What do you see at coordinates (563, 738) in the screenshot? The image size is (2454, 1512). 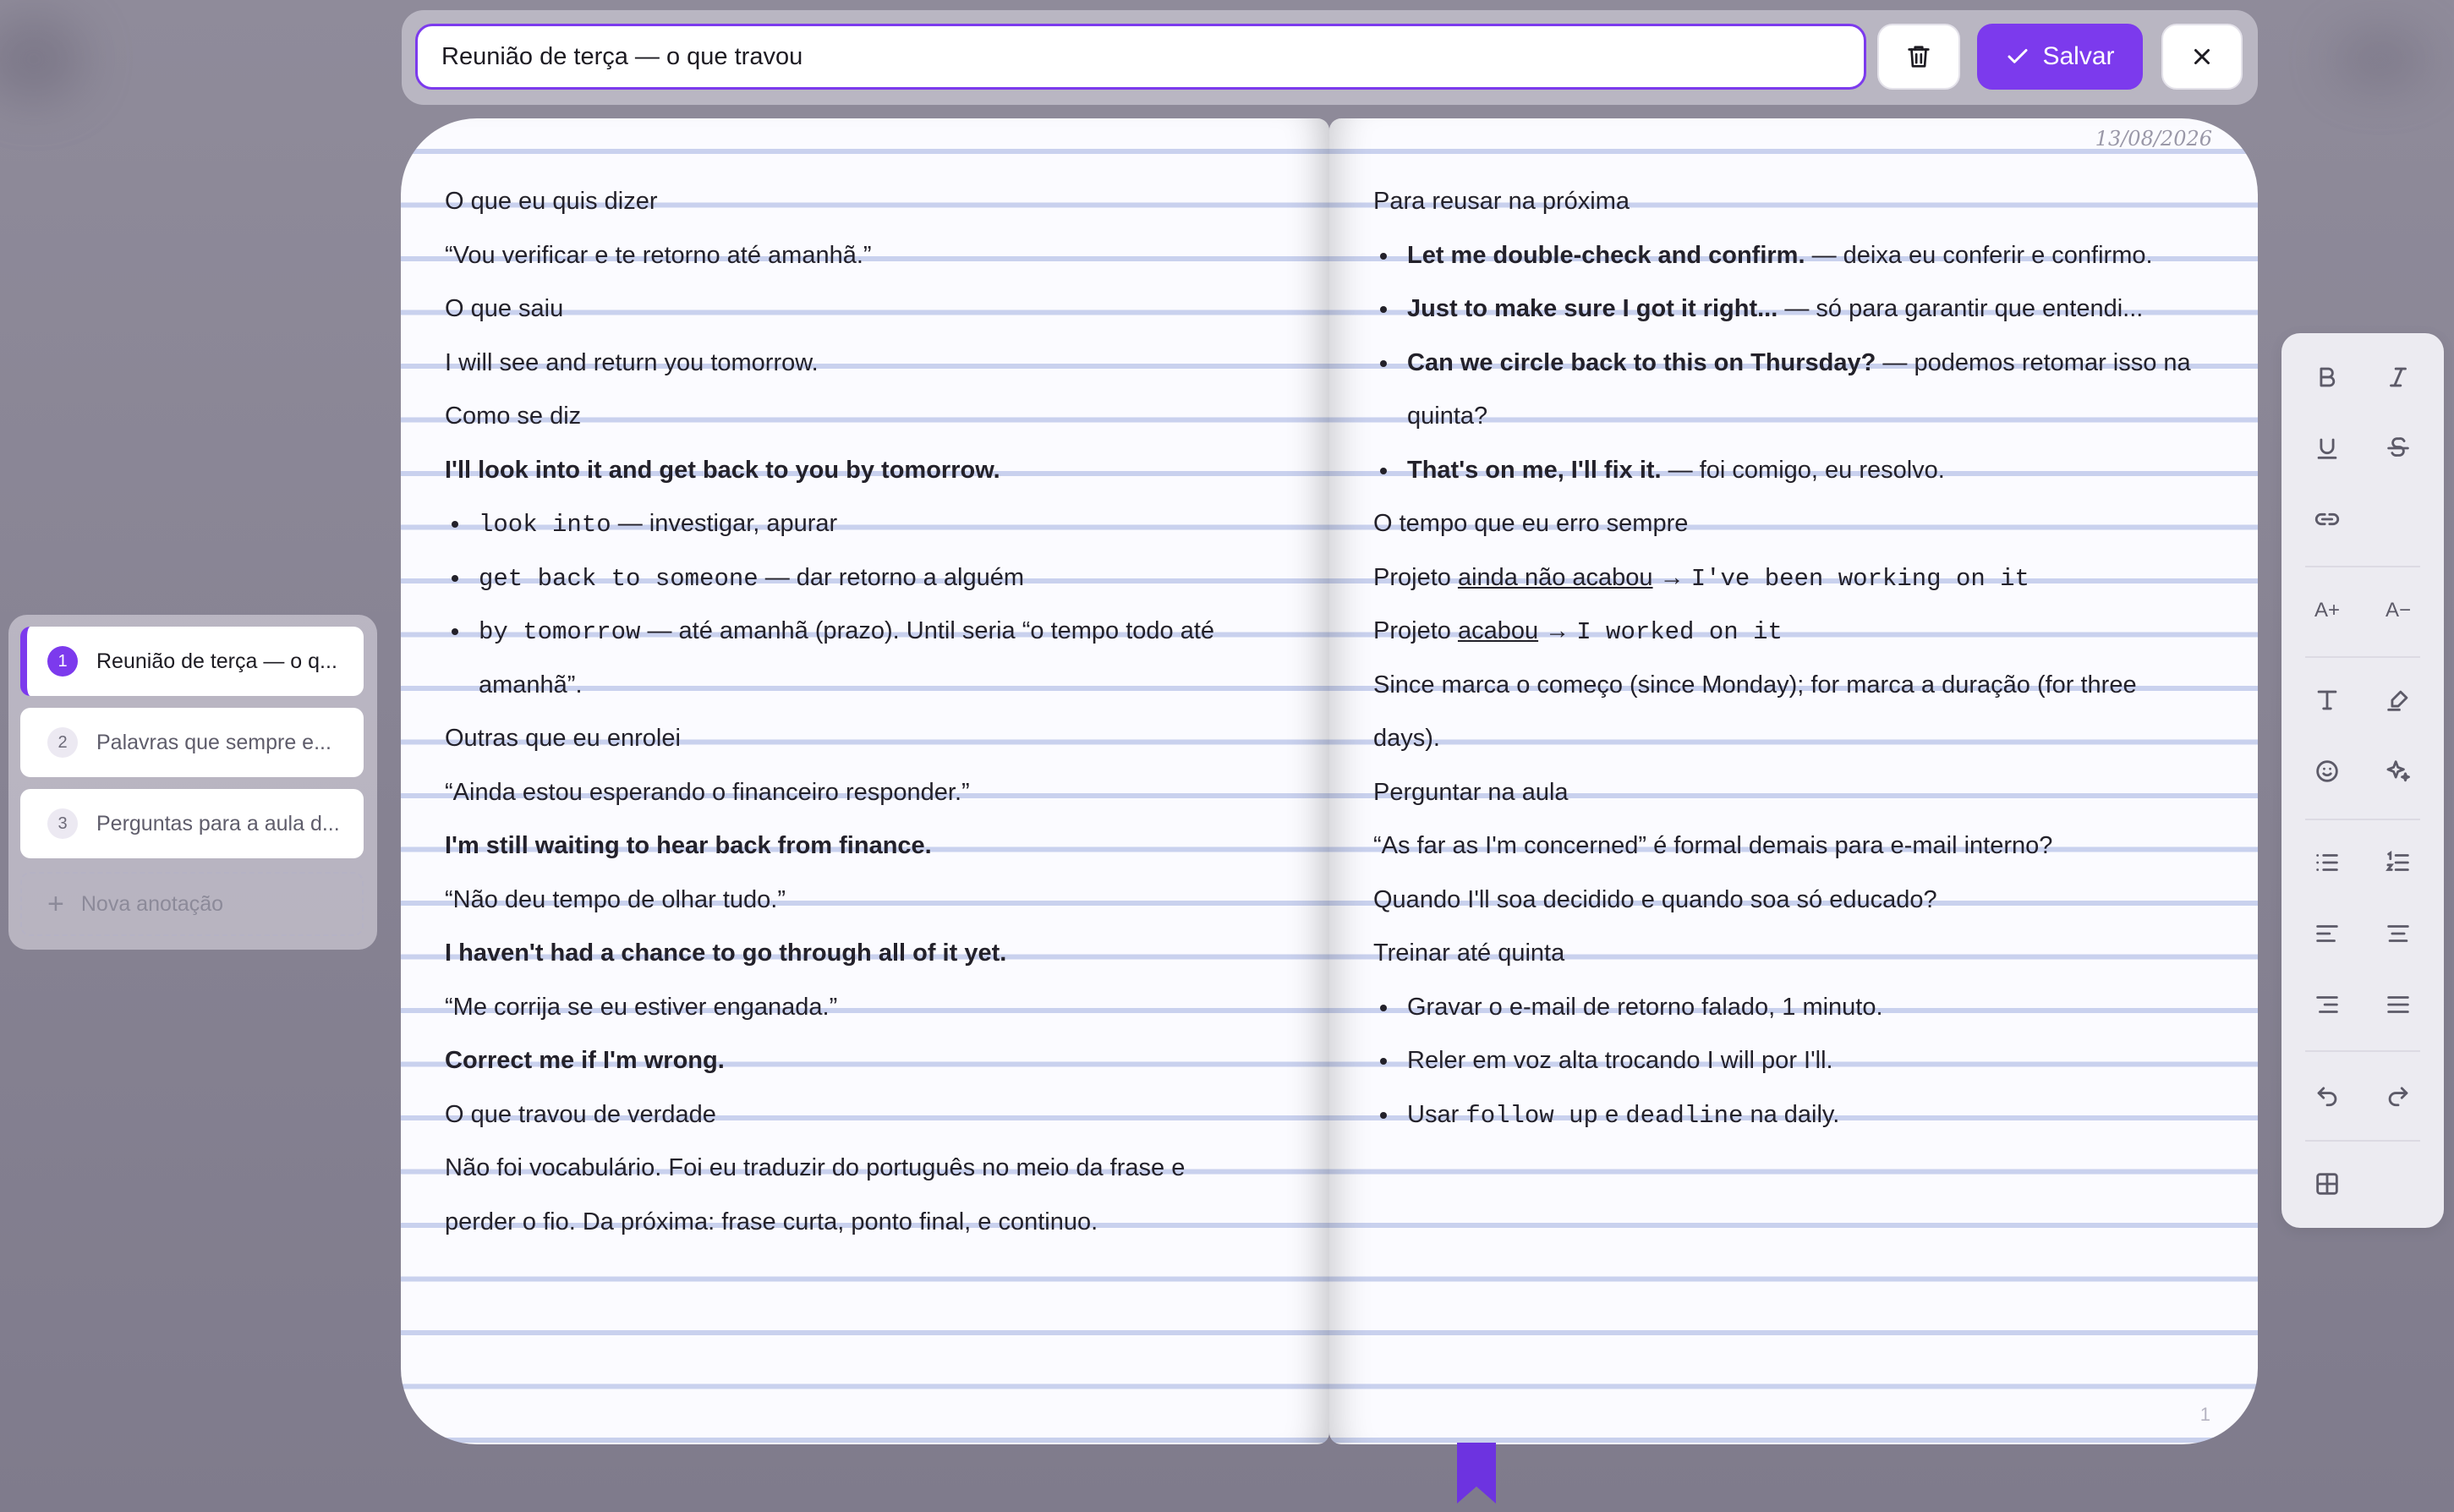 I see `text-line: Outras que eu enrolei` at bounding box center [563, 738].